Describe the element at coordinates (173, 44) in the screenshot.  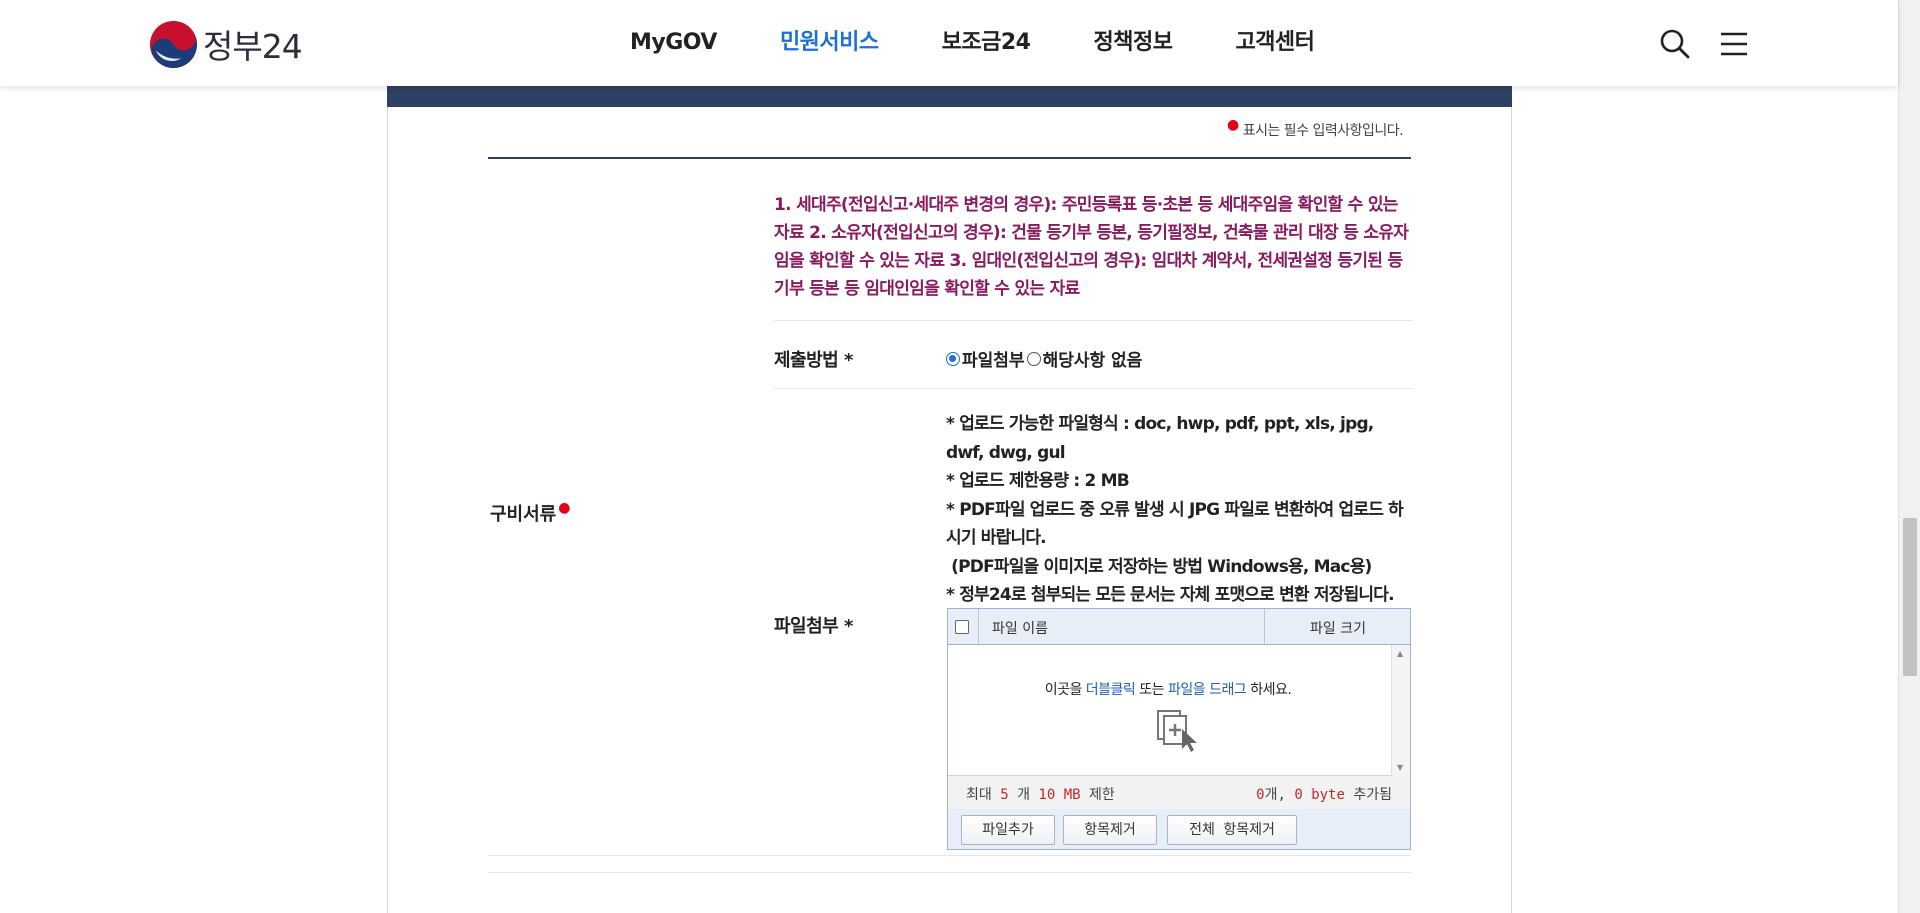
I see `taegeuk-logo-icon` at that location.